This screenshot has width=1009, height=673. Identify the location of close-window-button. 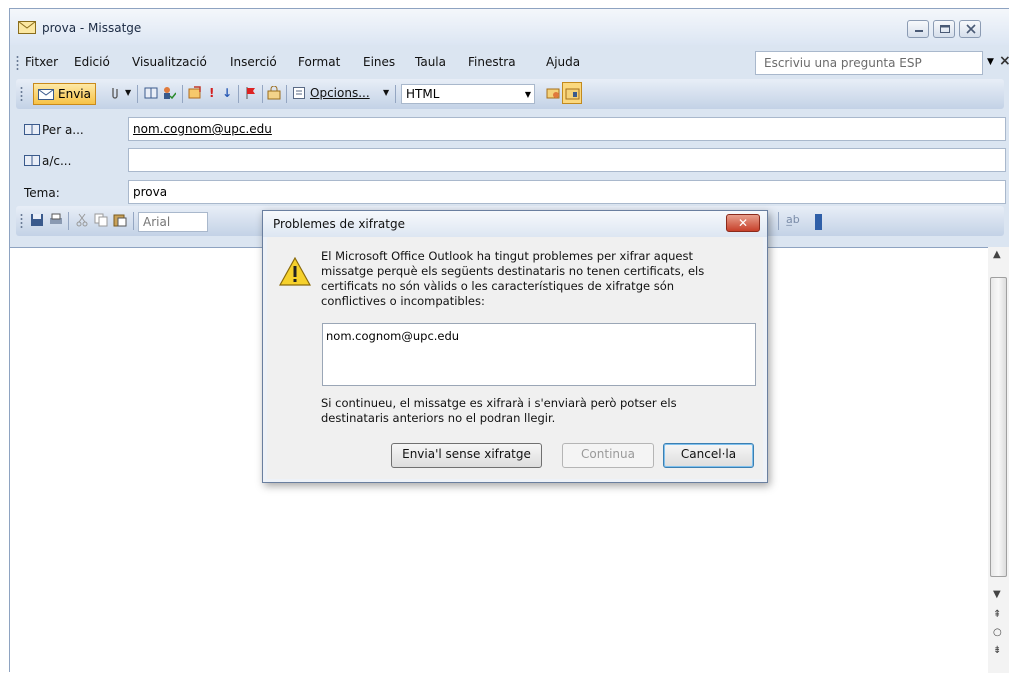
(970, 29).